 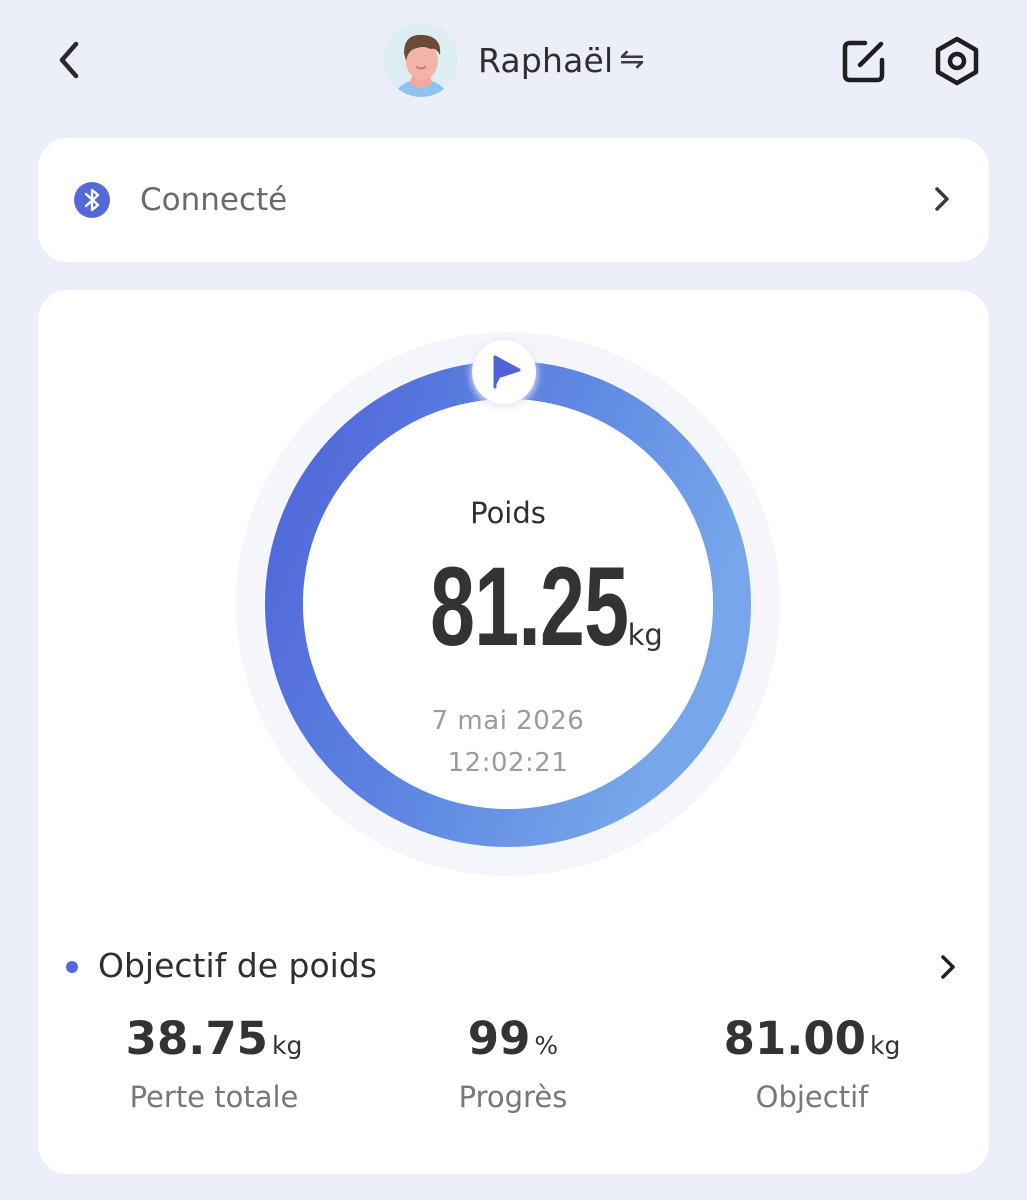 What do you see at coordinates (421, 60) in the screenshot?
I see `avatar` at bounding box center [421, 60].